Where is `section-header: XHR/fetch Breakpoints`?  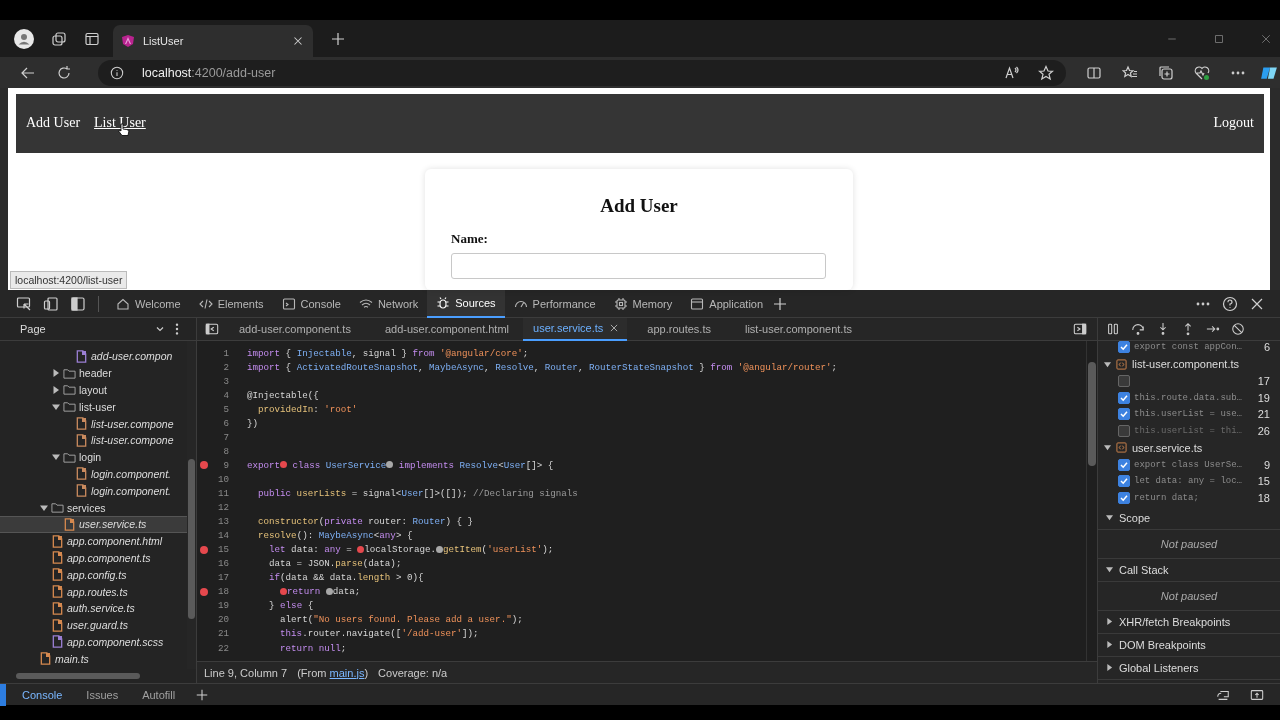
section-header: XHR/fetch Breakpoints is located at coordinates (1189, 622).